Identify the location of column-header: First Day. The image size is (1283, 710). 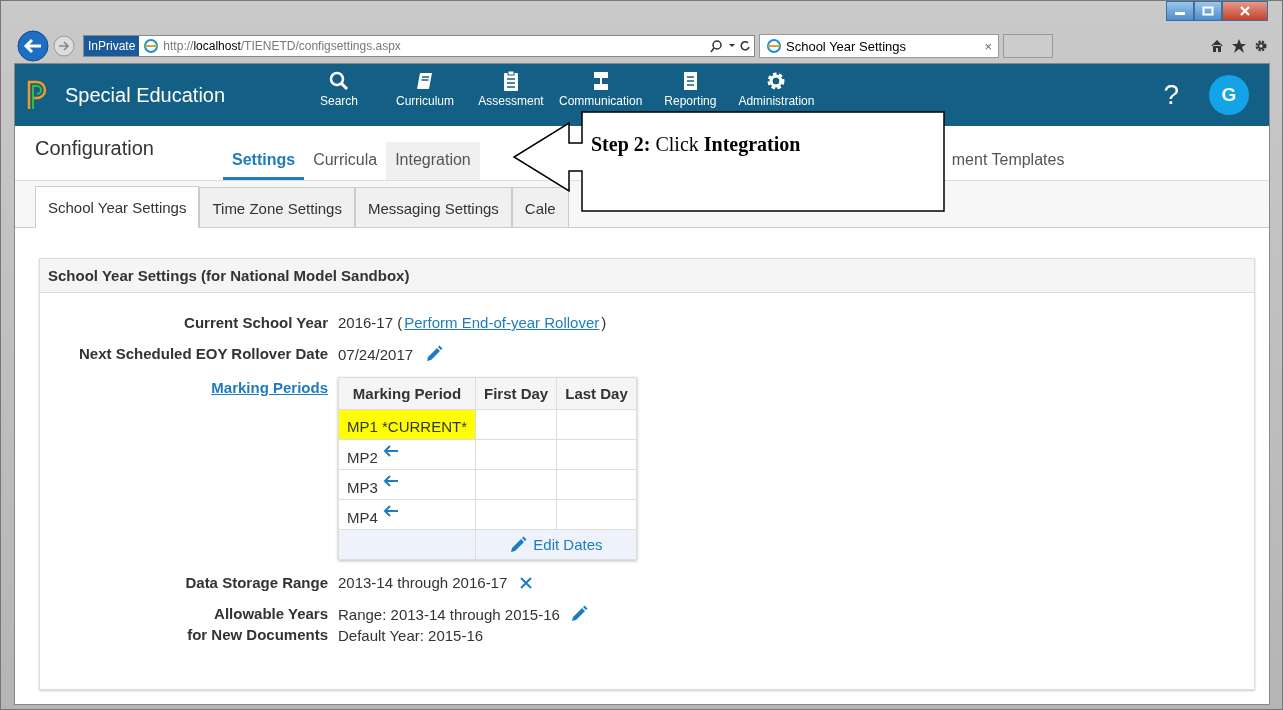
(516, 393).